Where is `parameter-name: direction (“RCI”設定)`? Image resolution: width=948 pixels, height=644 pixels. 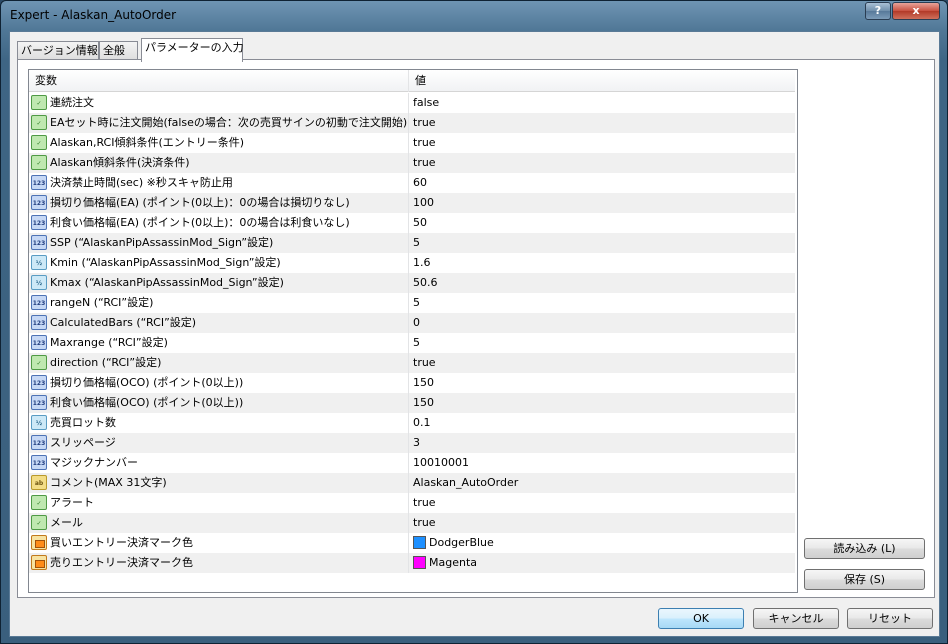 parameter-name: direction (“RCI”設定) is located at coordinates (106, 362).